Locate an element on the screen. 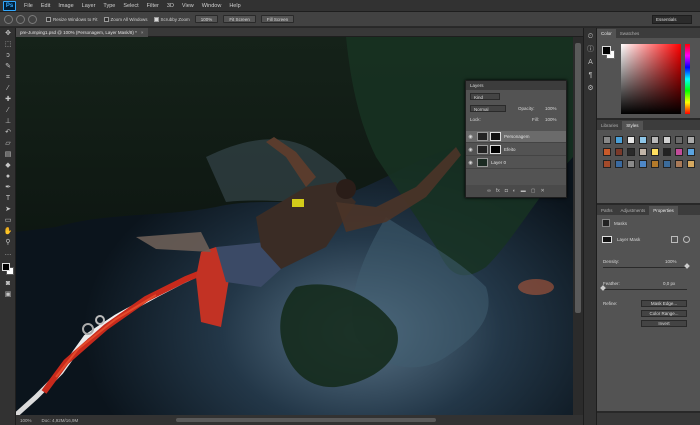 The width and height of the screenshot is (700, 425). marquee-tool-icon: ⬚ is located at coordinates (8, 45).